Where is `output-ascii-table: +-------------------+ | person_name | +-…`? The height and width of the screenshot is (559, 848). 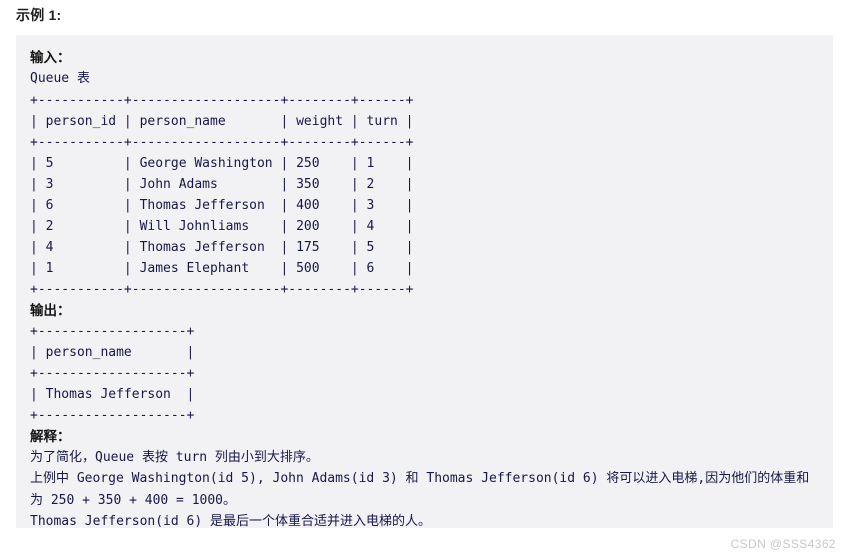
output-ascii-table: +-------------------+ | person_name | +-… is located at coordinates (112, 373).